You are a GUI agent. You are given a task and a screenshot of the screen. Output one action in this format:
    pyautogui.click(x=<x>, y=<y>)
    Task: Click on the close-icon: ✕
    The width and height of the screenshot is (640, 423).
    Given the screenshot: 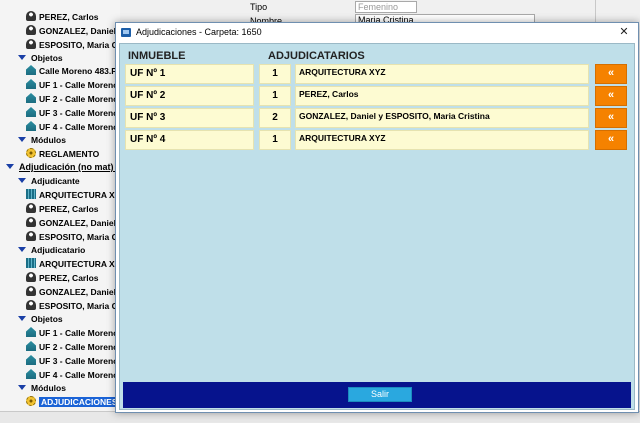 What is the action you would take?
    pyautogui.click(x=624, y=32)
    